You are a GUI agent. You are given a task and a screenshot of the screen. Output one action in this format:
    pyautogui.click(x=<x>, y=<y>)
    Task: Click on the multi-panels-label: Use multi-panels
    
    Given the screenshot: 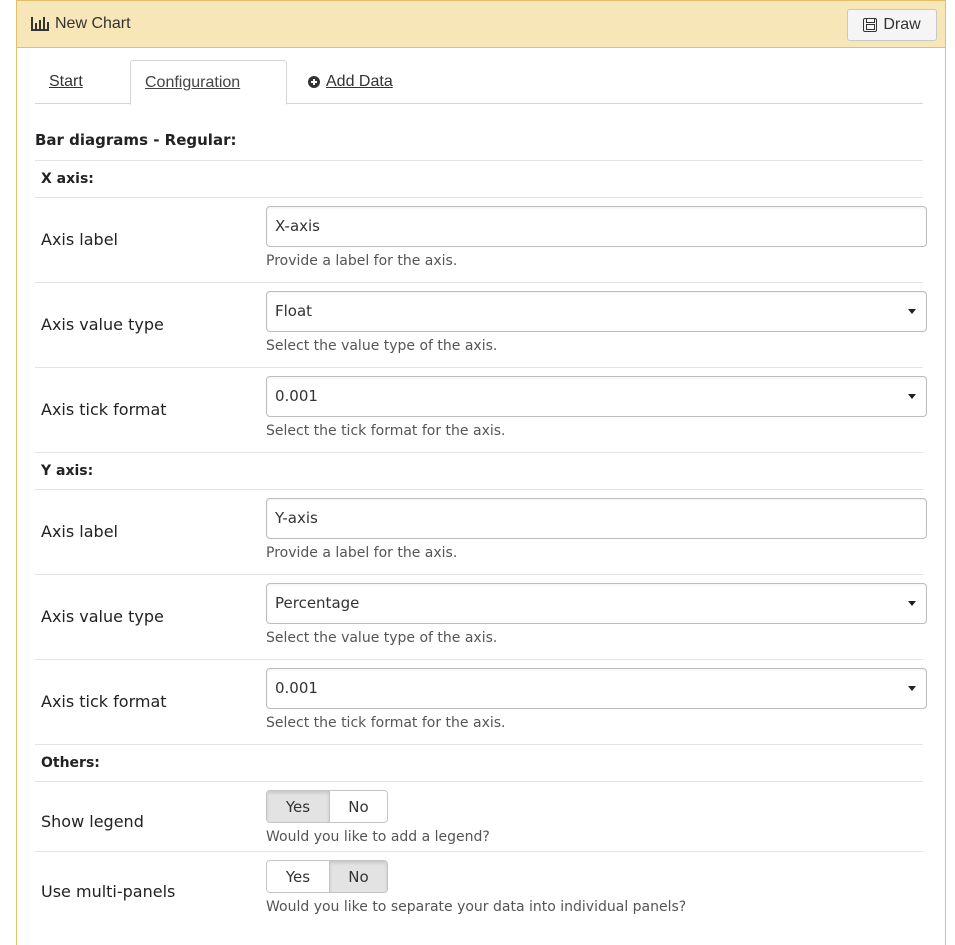 What is the action you would take?
    pyautogui.click(x=108, y=891)
    